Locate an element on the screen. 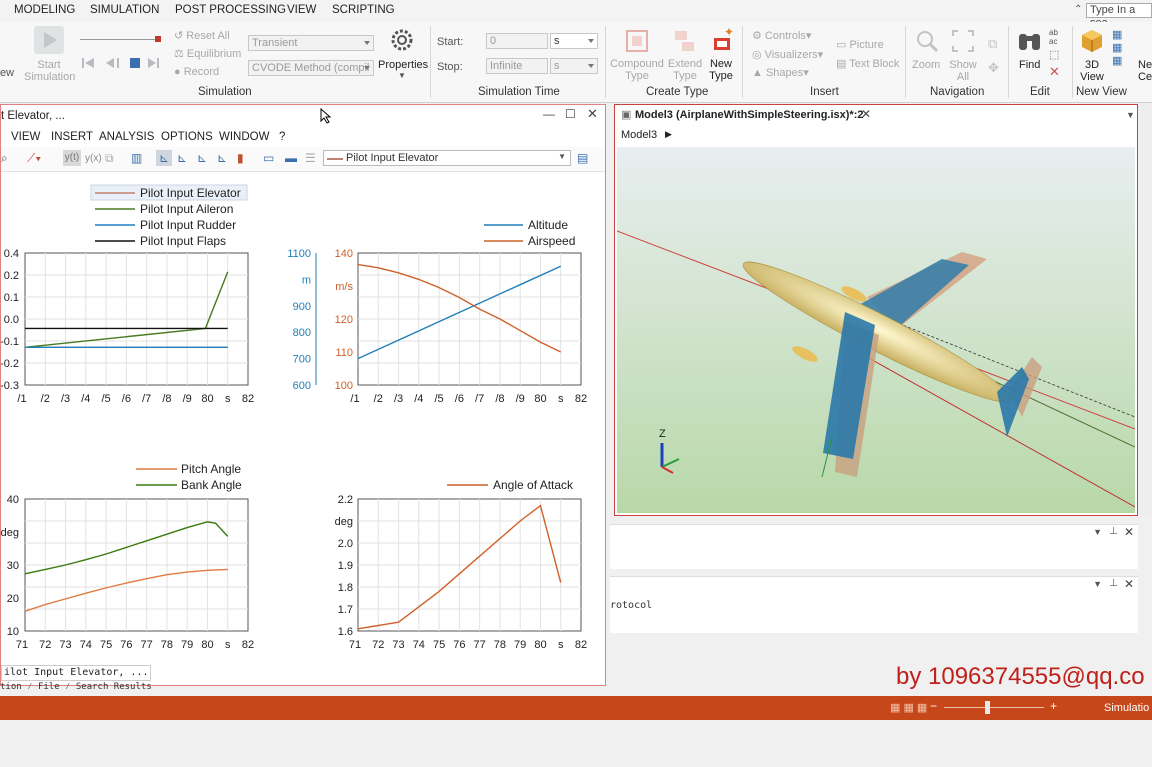 This screenshot has height=767, width=1152. legend-entry: Angle of Attack is located at coordinates (533, 485).